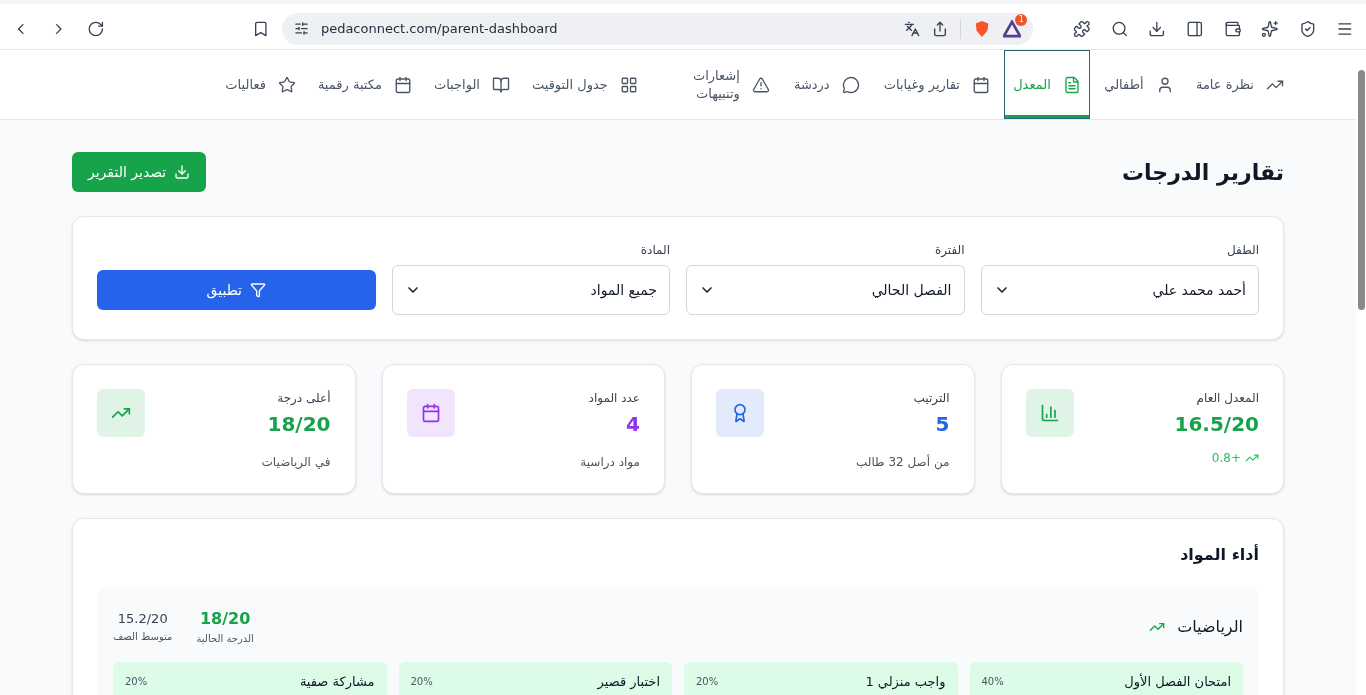  I want to click on class-average-label: متوسط الصف, so click(143, 636).